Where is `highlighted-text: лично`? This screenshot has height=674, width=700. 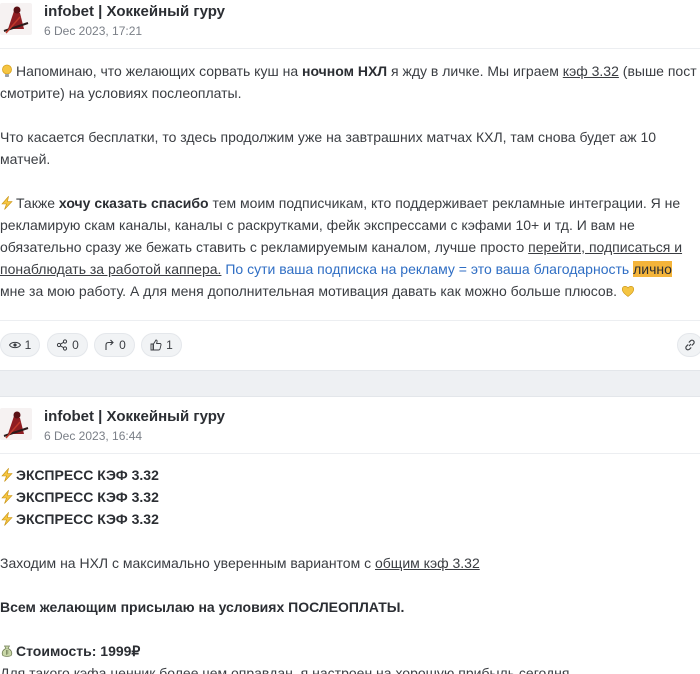 highlighted-text: лично is located at coordinates (652, 269).